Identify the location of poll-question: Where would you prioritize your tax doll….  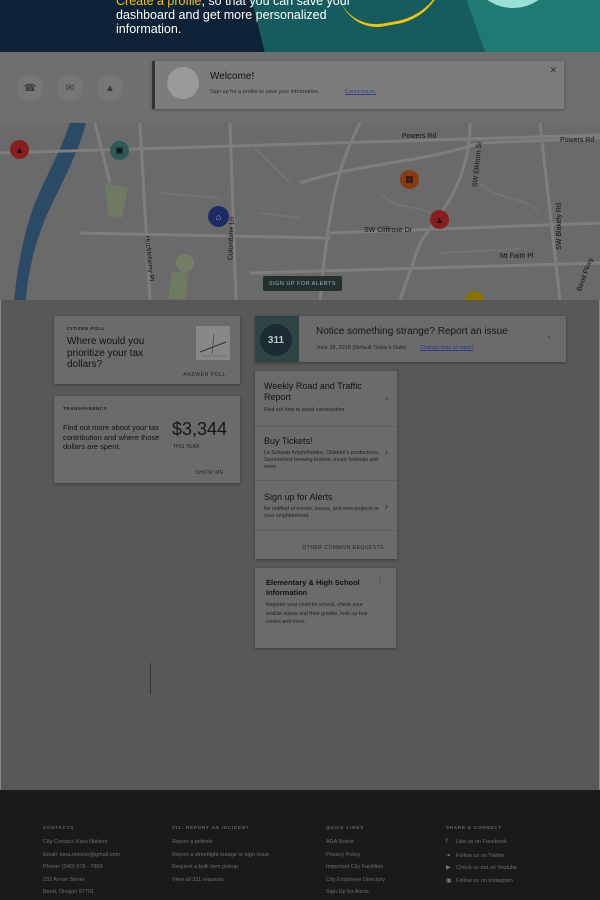
(106, 353).